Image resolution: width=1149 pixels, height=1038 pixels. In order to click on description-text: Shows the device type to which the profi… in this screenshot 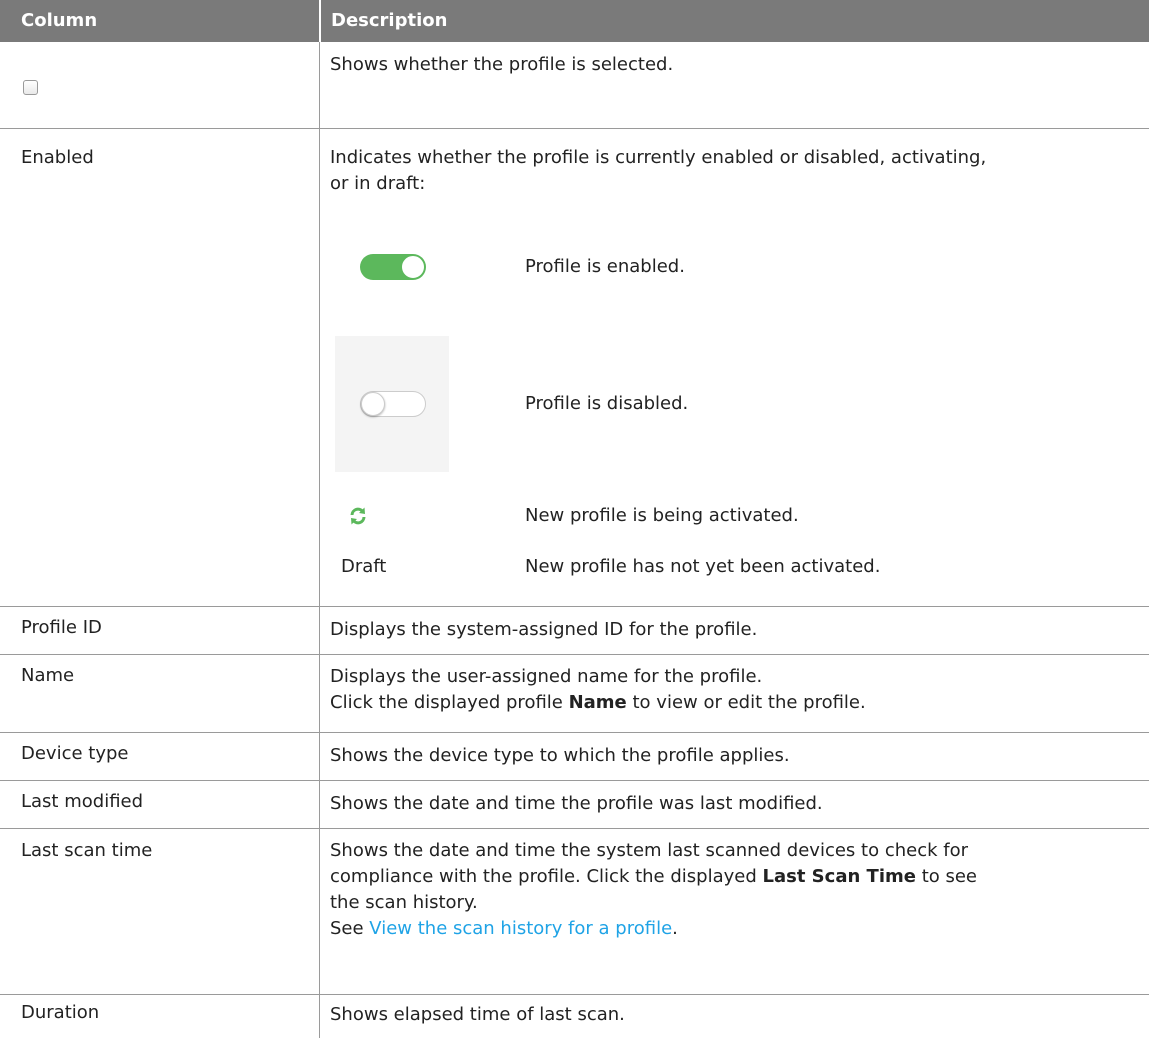, I will do `click(560, 755)`.